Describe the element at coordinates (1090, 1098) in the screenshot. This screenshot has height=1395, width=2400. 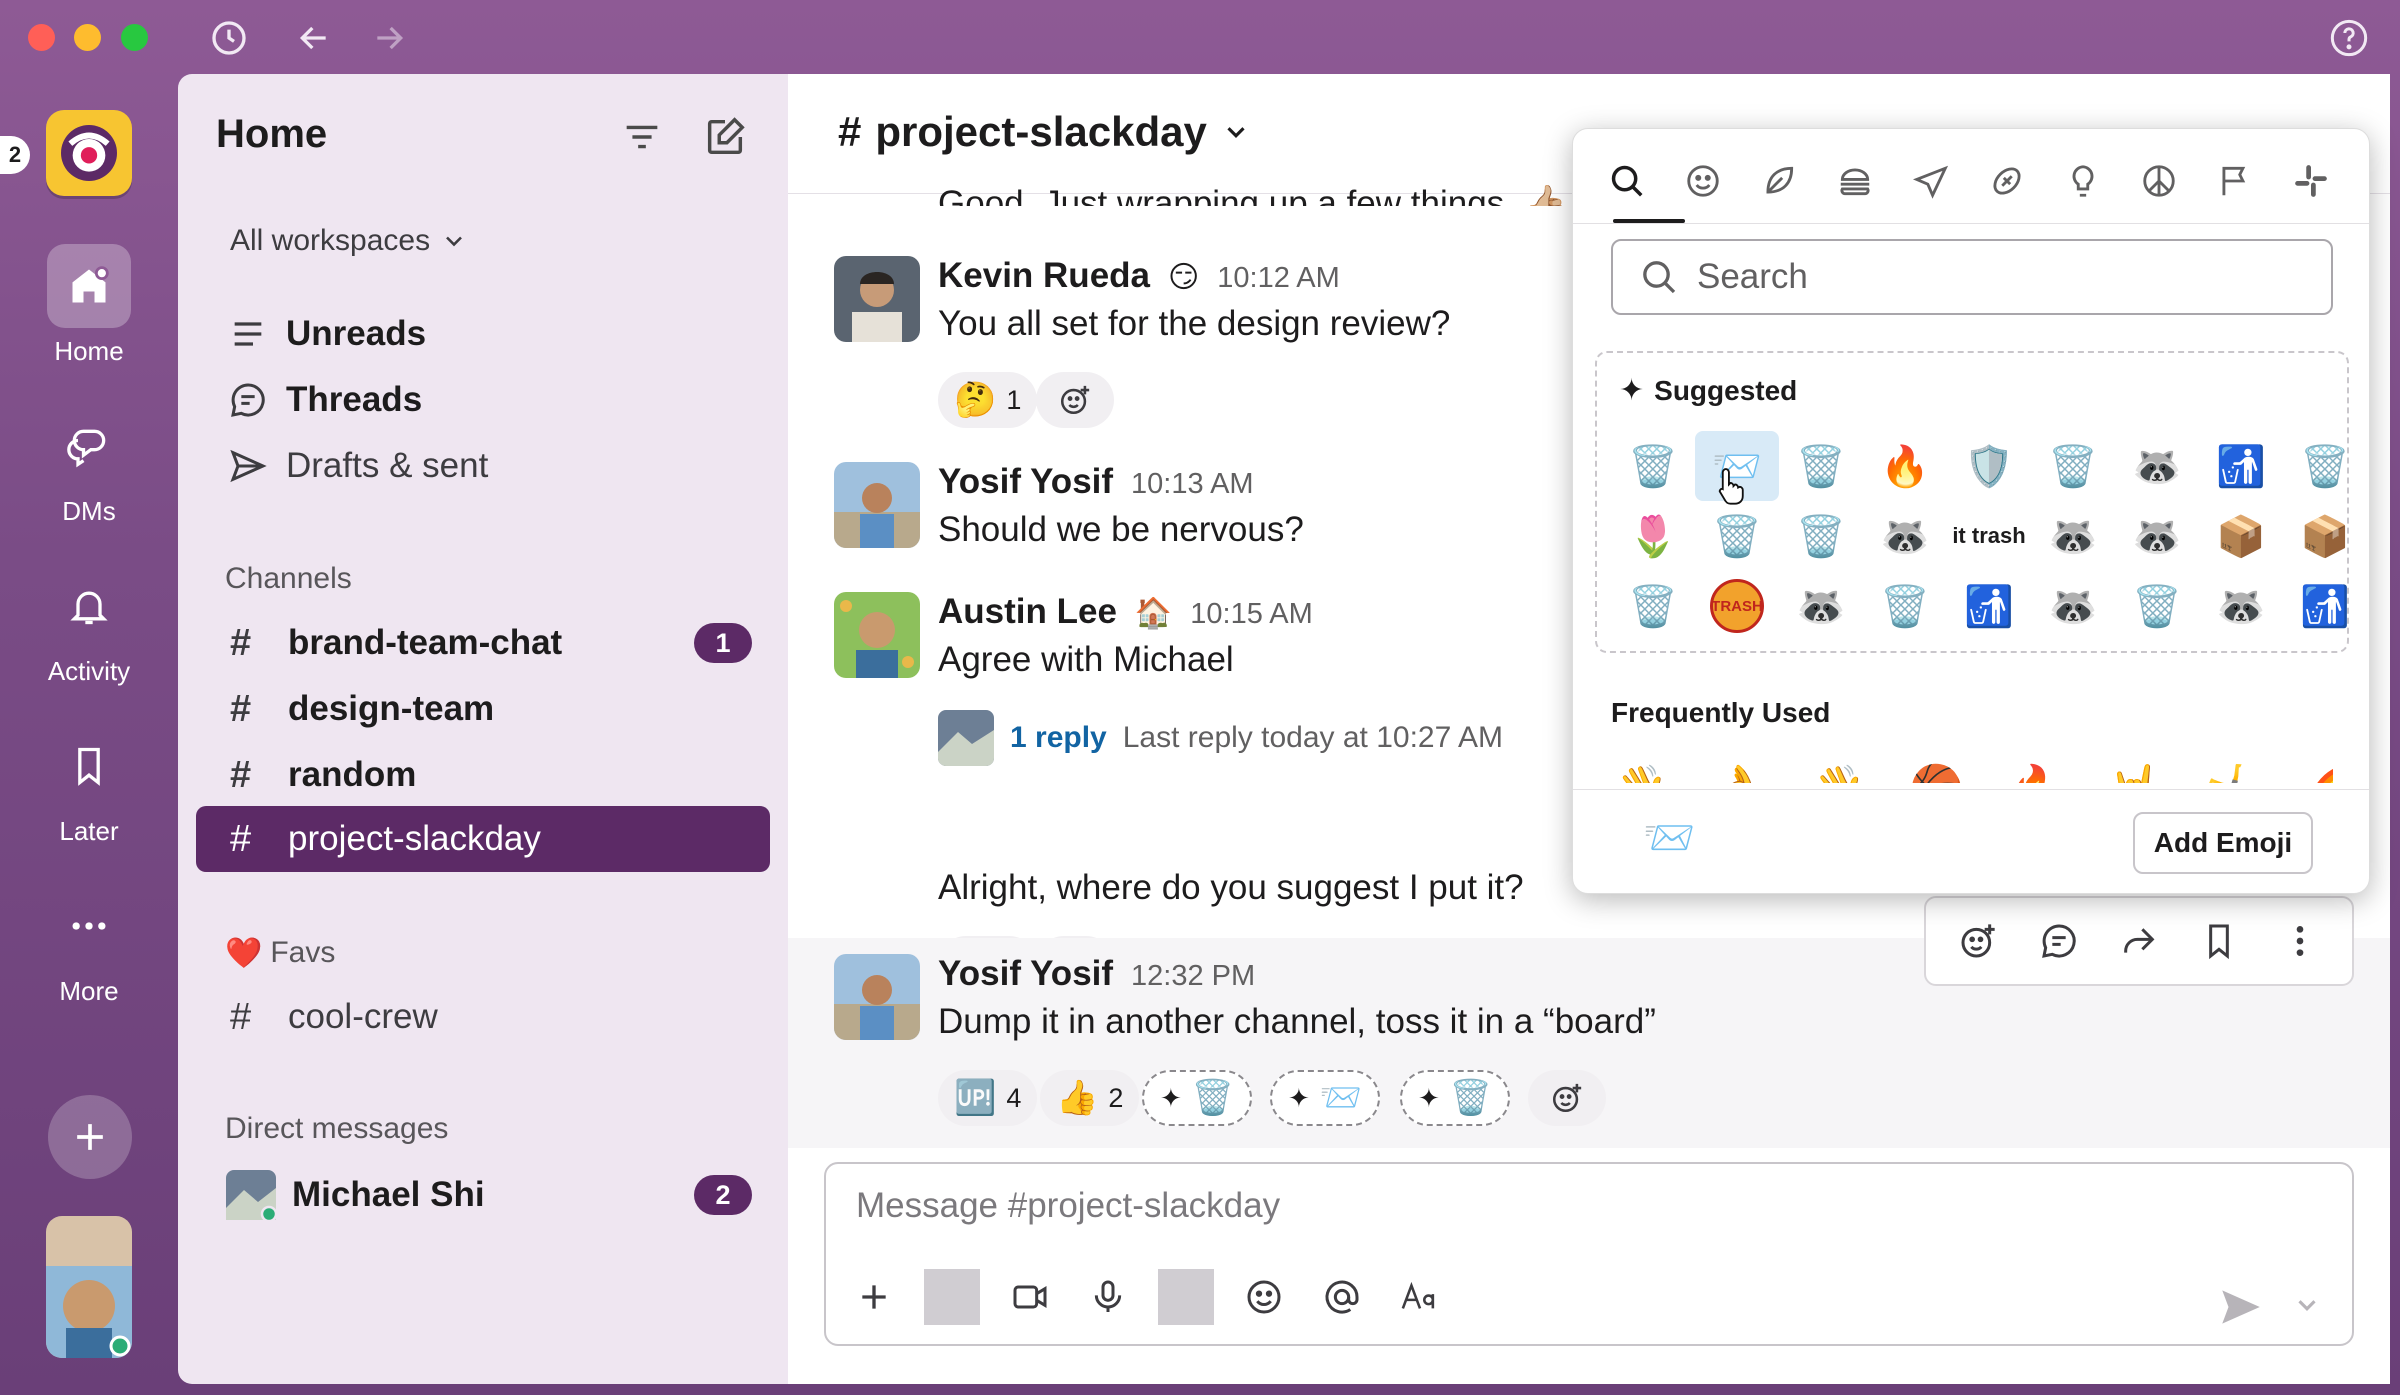
I see `reaction-pill: 👍 2` at that location.